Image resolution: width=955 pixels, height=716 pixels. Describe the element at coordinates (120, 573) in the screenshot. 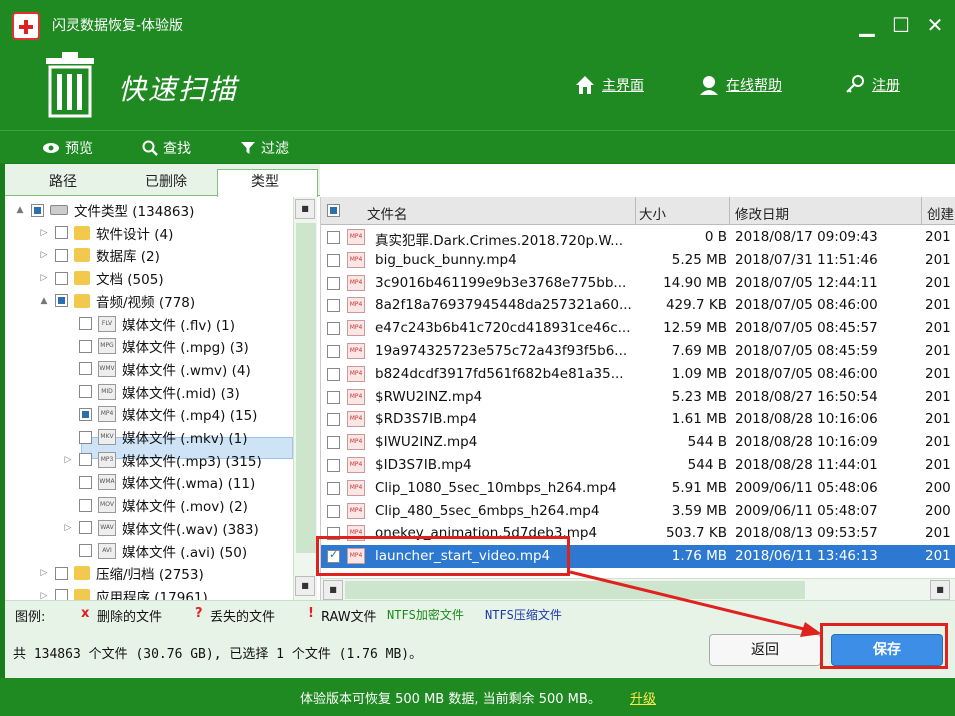

I see `tree-item: ▷ 压缩/归档 (2753)` at that location.